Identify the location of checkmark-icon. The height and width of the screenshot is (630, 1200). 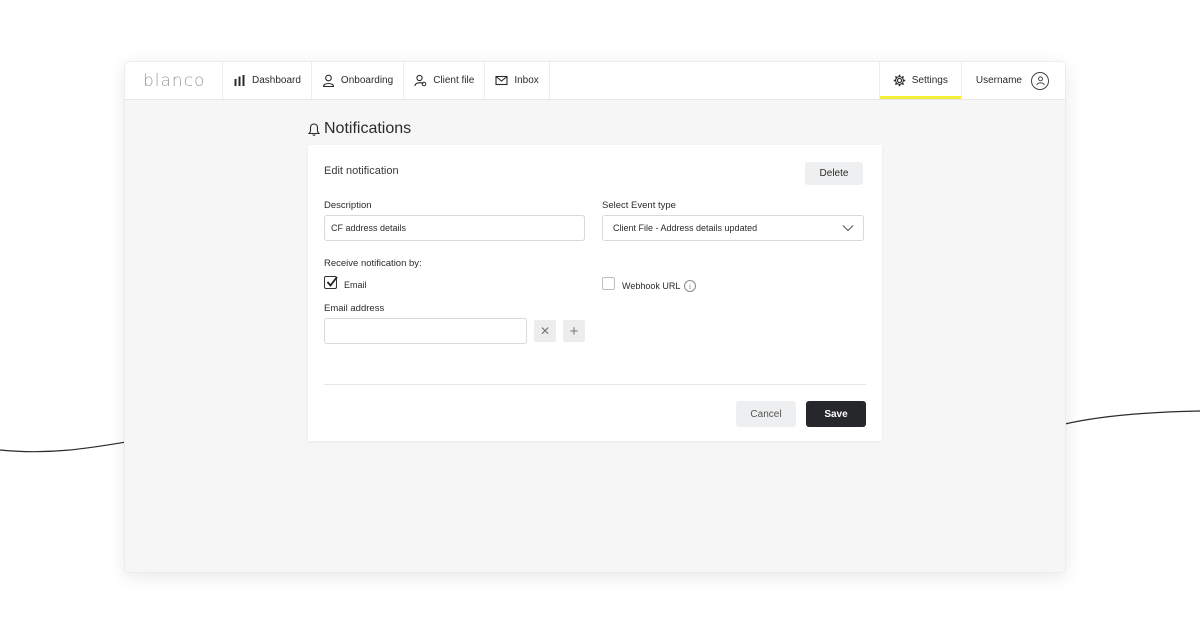
(332, 281).